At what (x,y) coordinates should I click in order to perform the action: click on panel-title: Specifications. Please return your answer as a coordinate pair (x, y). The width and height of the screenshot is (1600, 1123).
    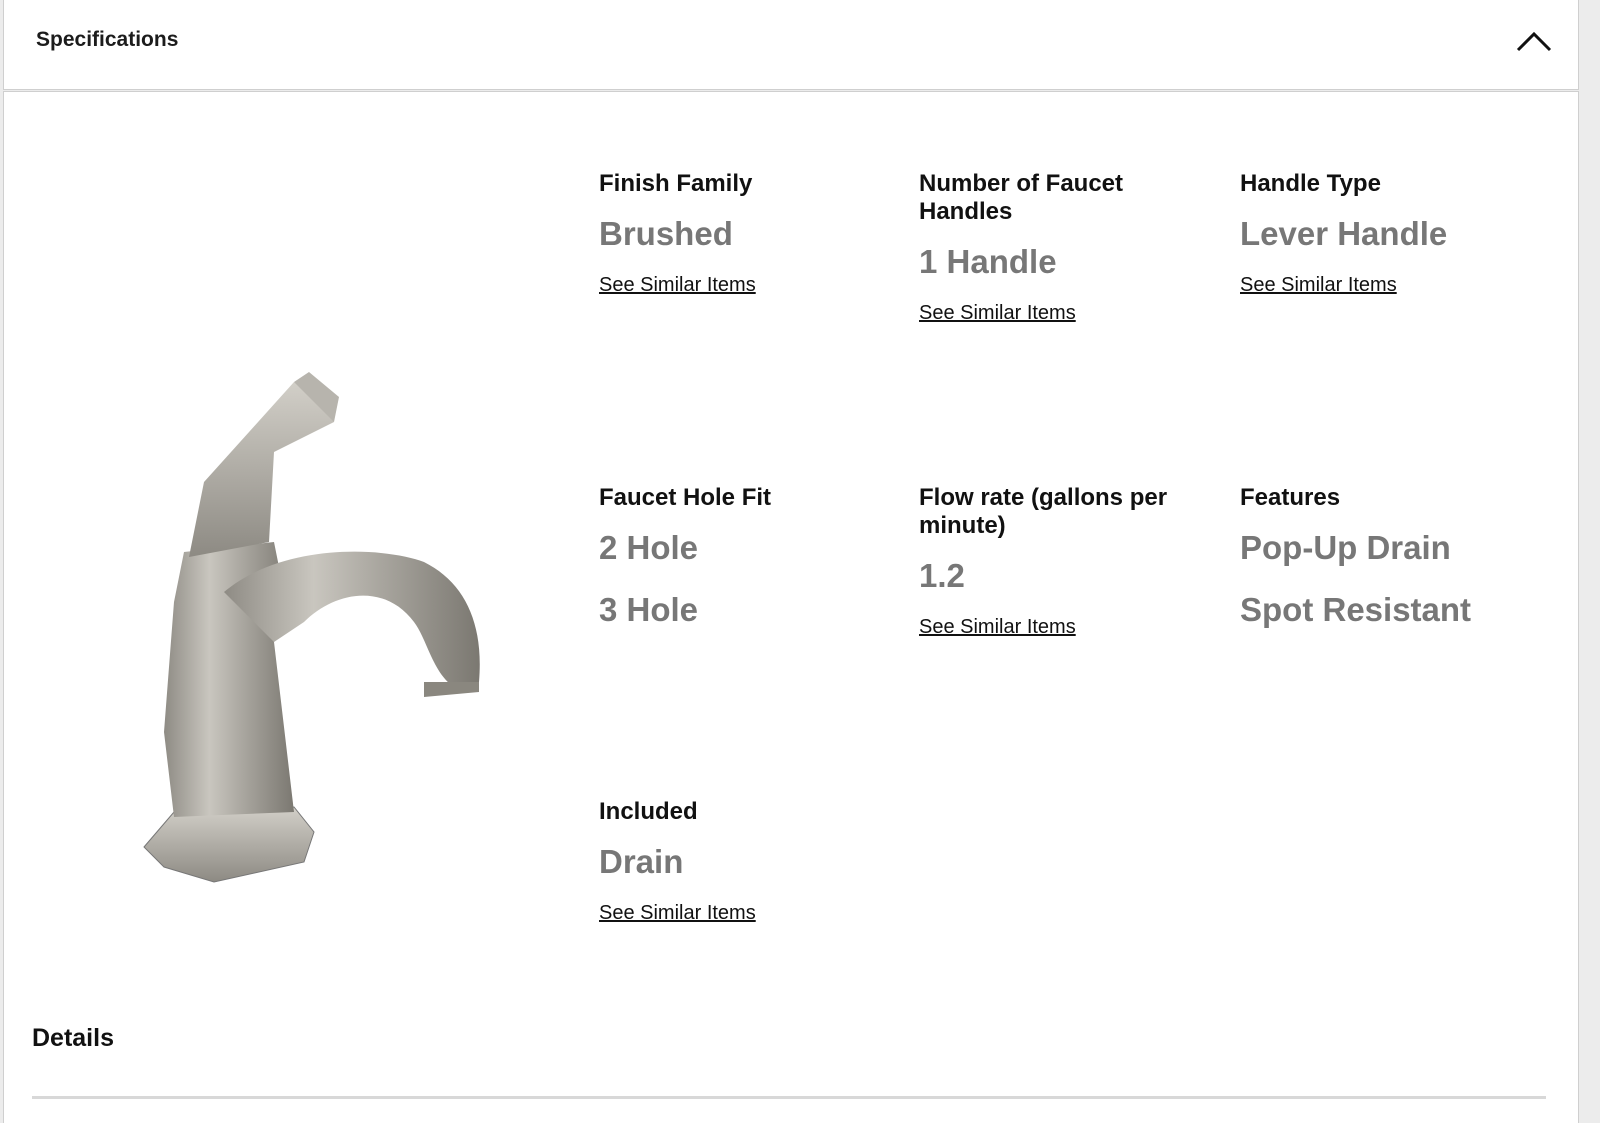
    Looking at the image, I should click on (107, 39).